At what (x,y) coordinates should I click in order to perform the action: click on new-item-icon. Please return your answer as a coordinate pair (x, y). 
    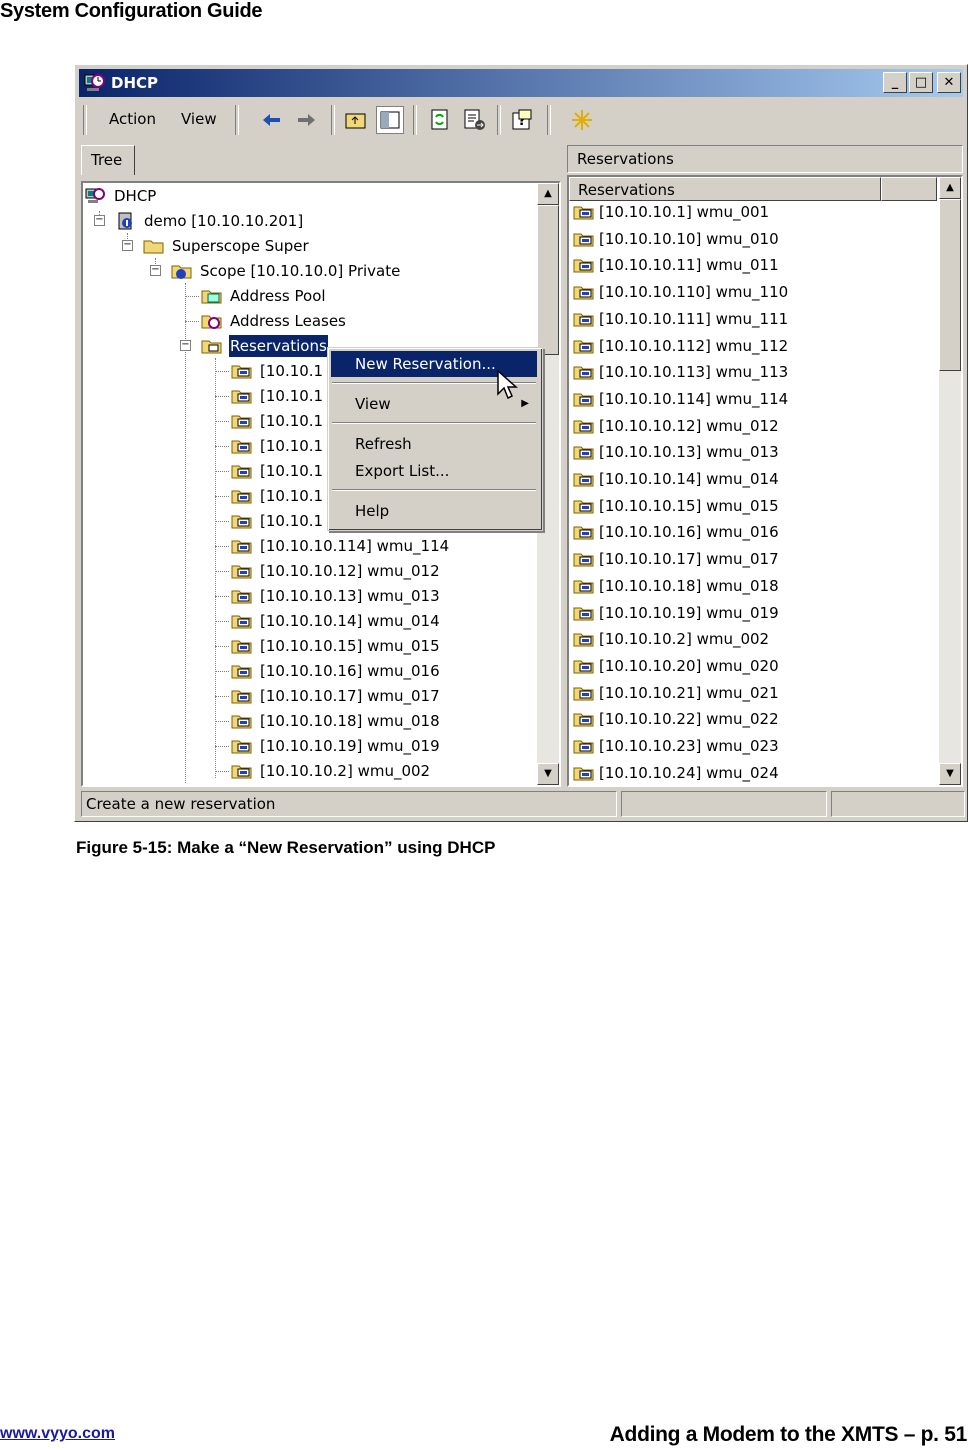
    Looking at the image, I should click on (582, 120).